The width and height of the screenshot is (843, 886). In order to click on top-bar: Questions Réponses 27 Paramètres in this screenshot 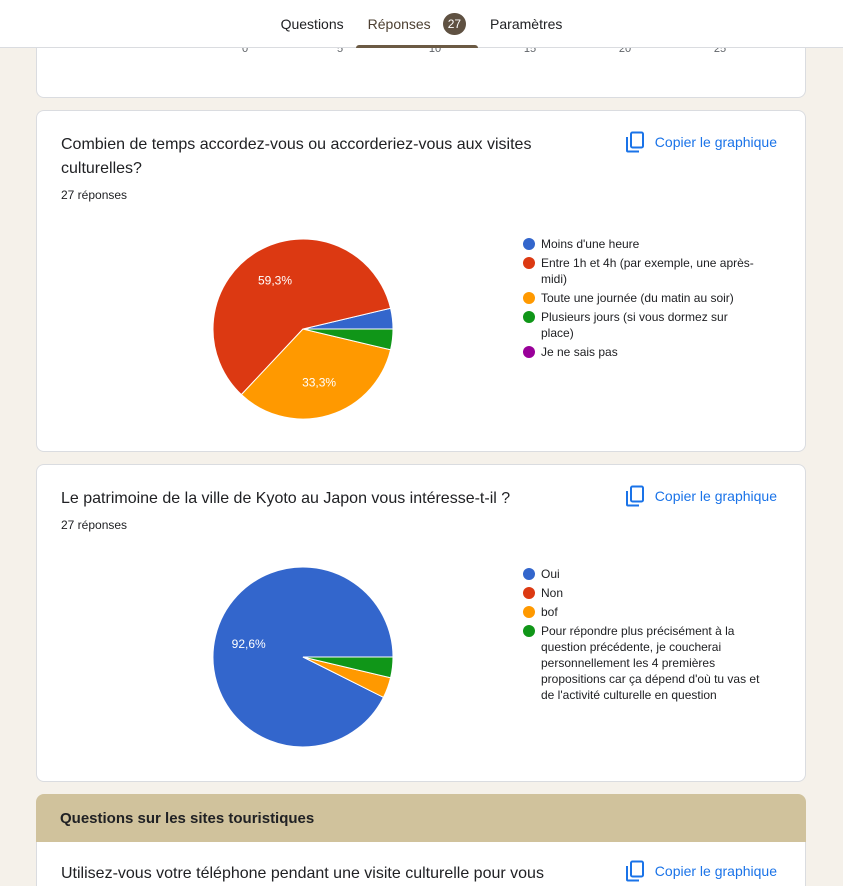, I will do `click(421, 24)`.